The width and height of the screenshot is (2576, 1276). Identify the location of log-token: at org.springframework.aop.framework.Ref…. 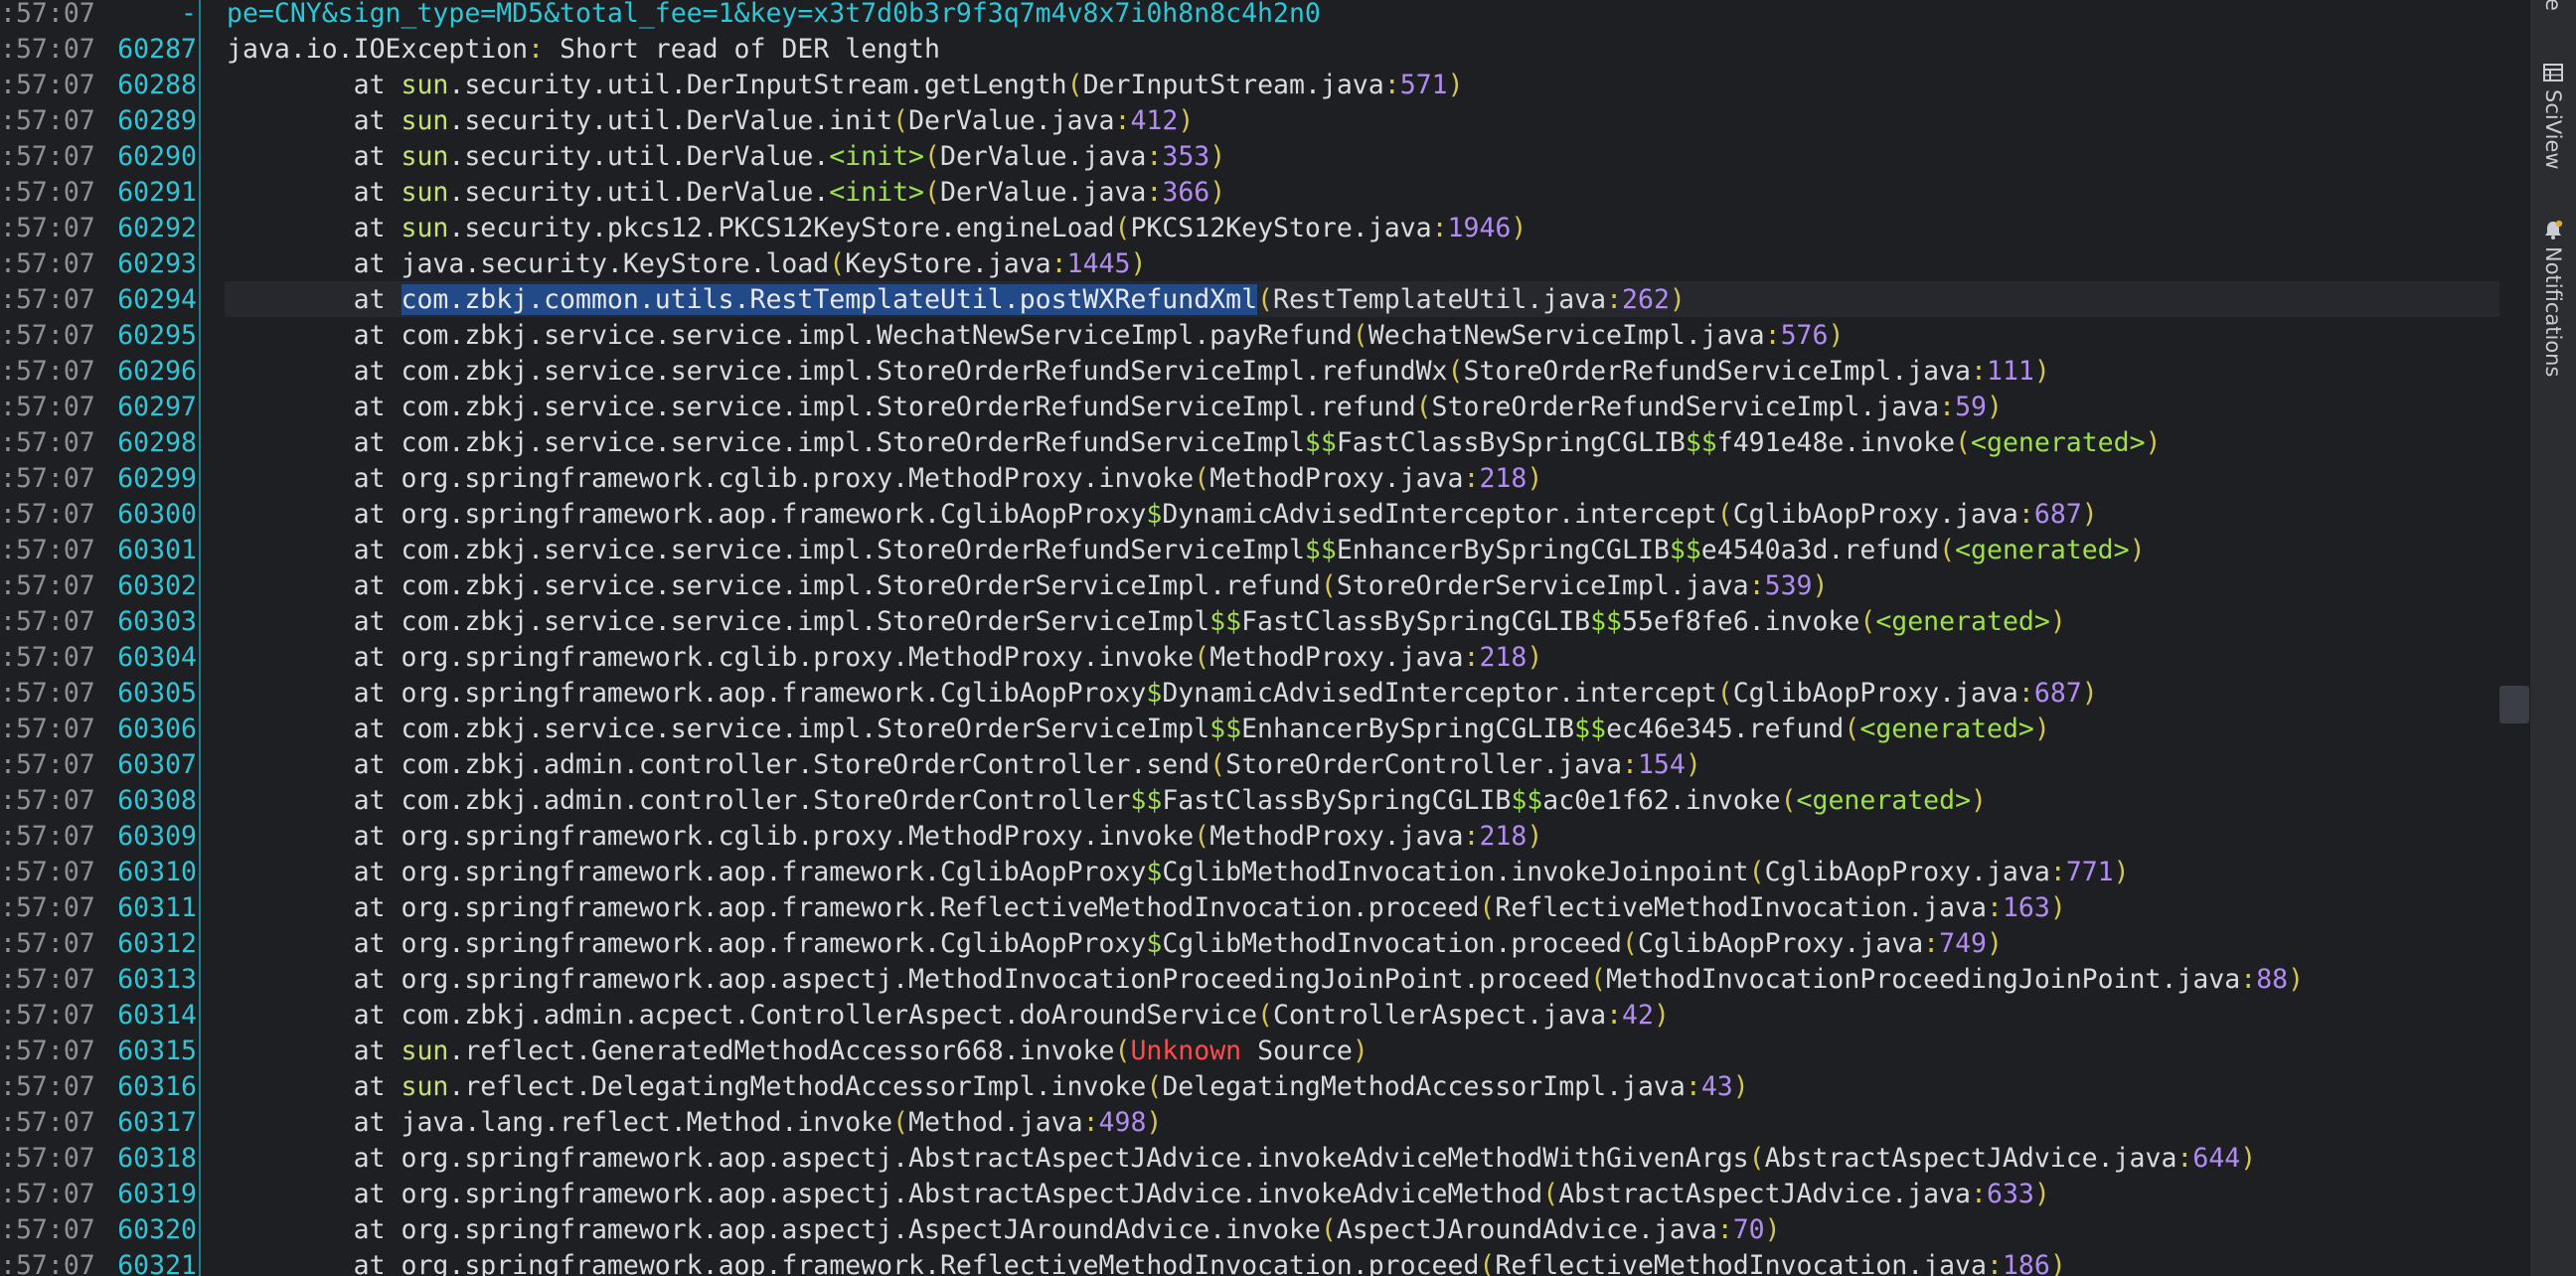
(853, 907).